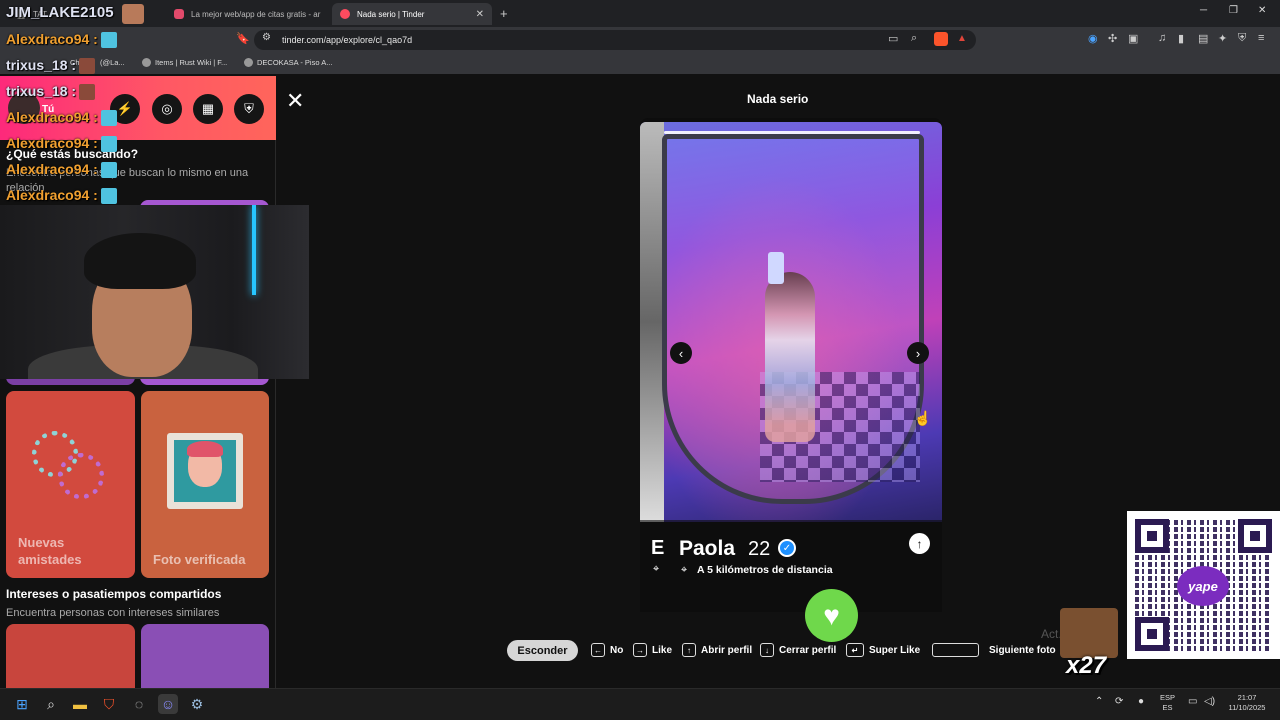 The width and height of the screenshot is (1280, 720). Describe the element at coordinates (1203, 38) in the screenshot. I see `wallet-icon: ▤` at that location.